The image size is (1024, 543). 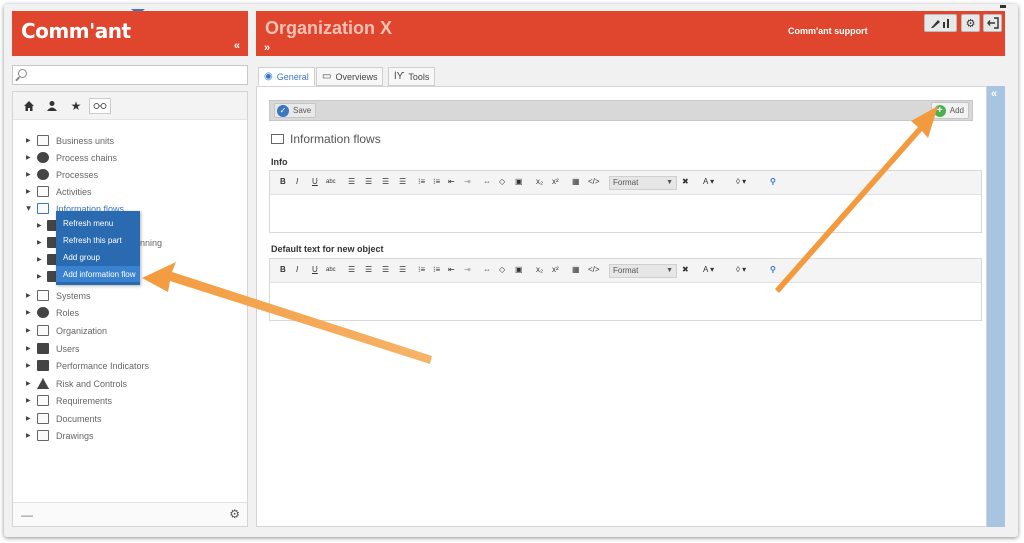 What do you see at coordinates (98, 223) in the screenshot?
I see `menu-item-refresh-menu: Refresh menu` at bounding box center [98, 223].